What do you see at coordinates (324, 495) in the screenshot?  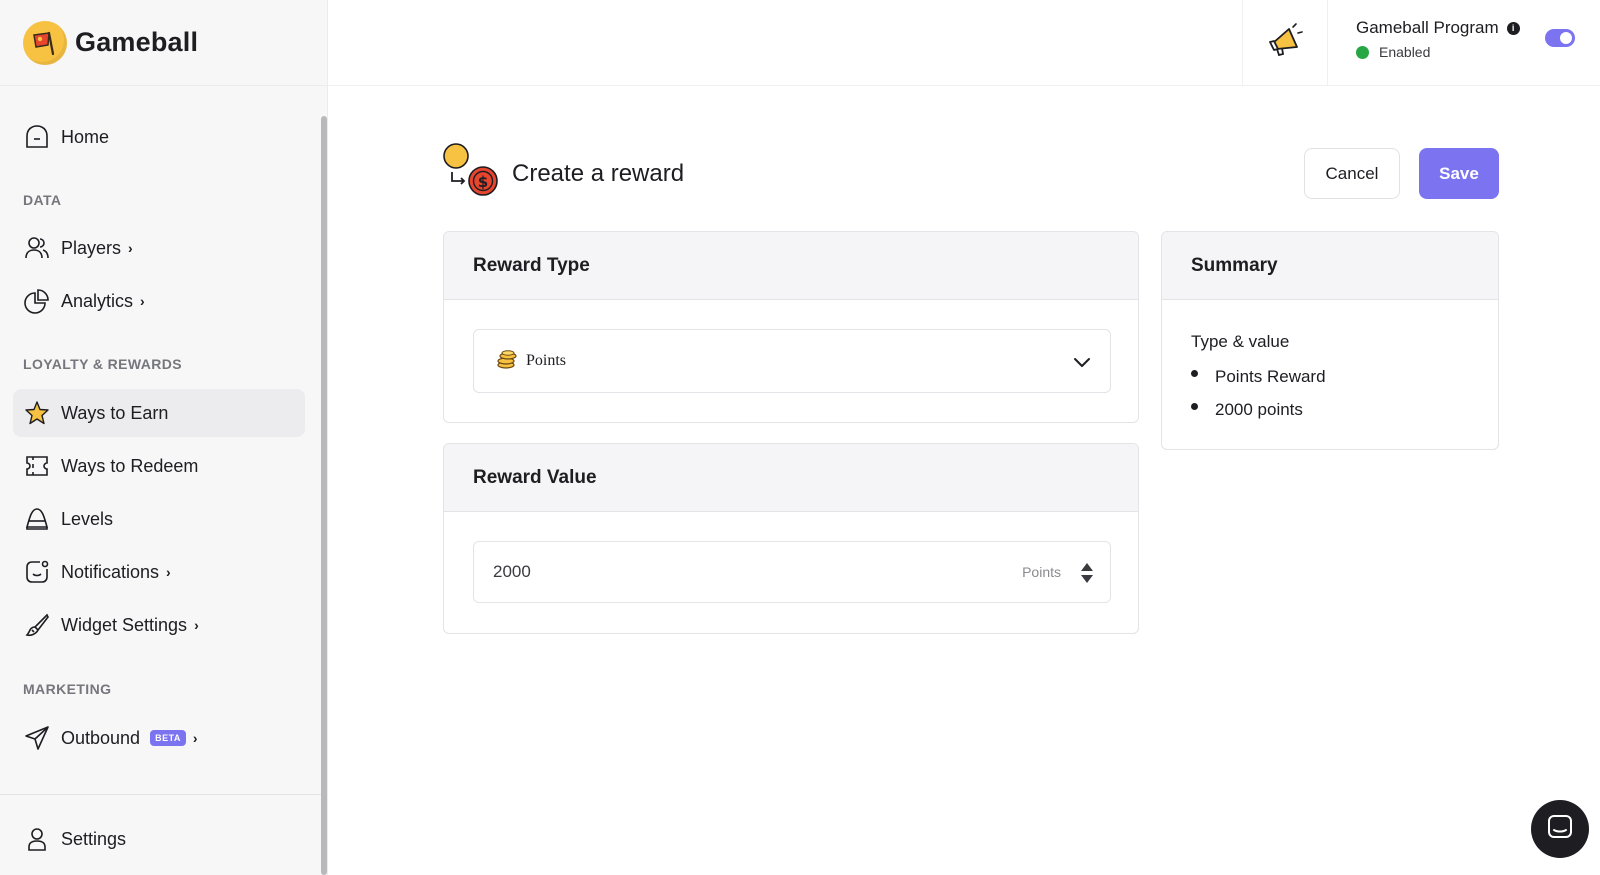 I see `sidebar-scrollbar` at bounding box center [324, 495].